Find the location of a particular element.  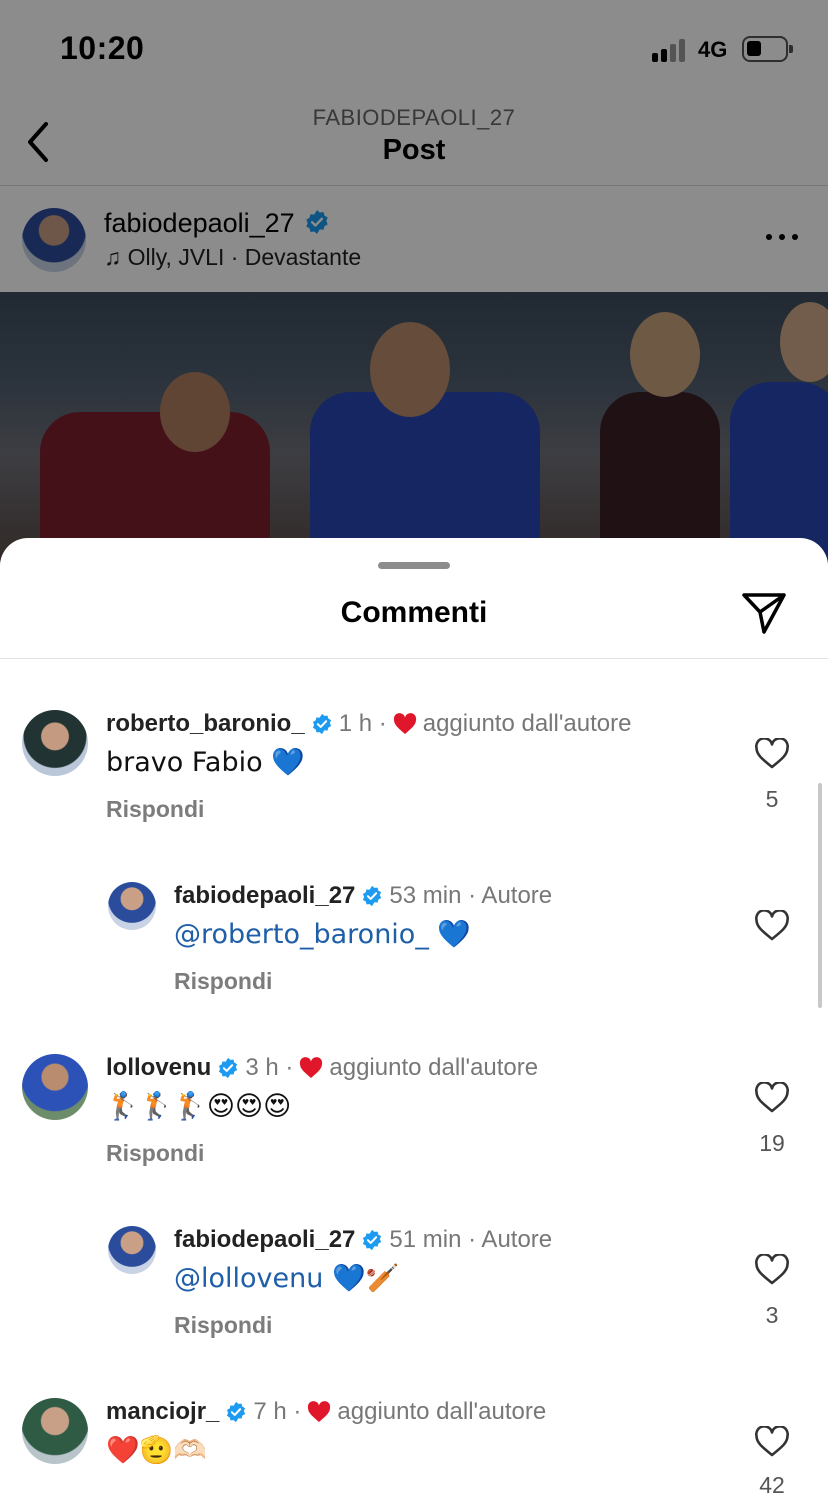

comment-text: @lollovenu 💙🏏 is located at coordinates (286, 1278).